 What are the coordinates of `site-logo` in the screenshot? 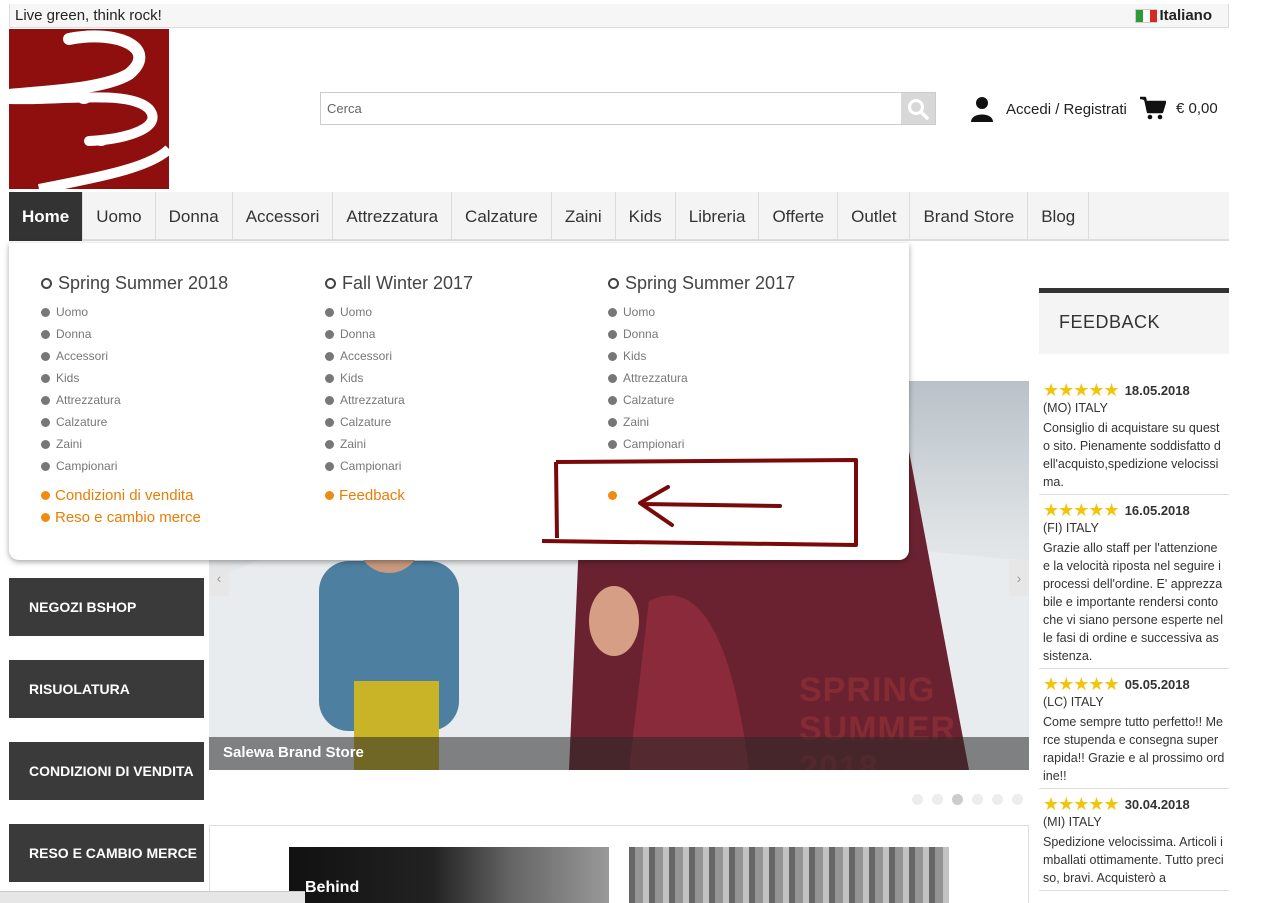 It's located at (89, 109).